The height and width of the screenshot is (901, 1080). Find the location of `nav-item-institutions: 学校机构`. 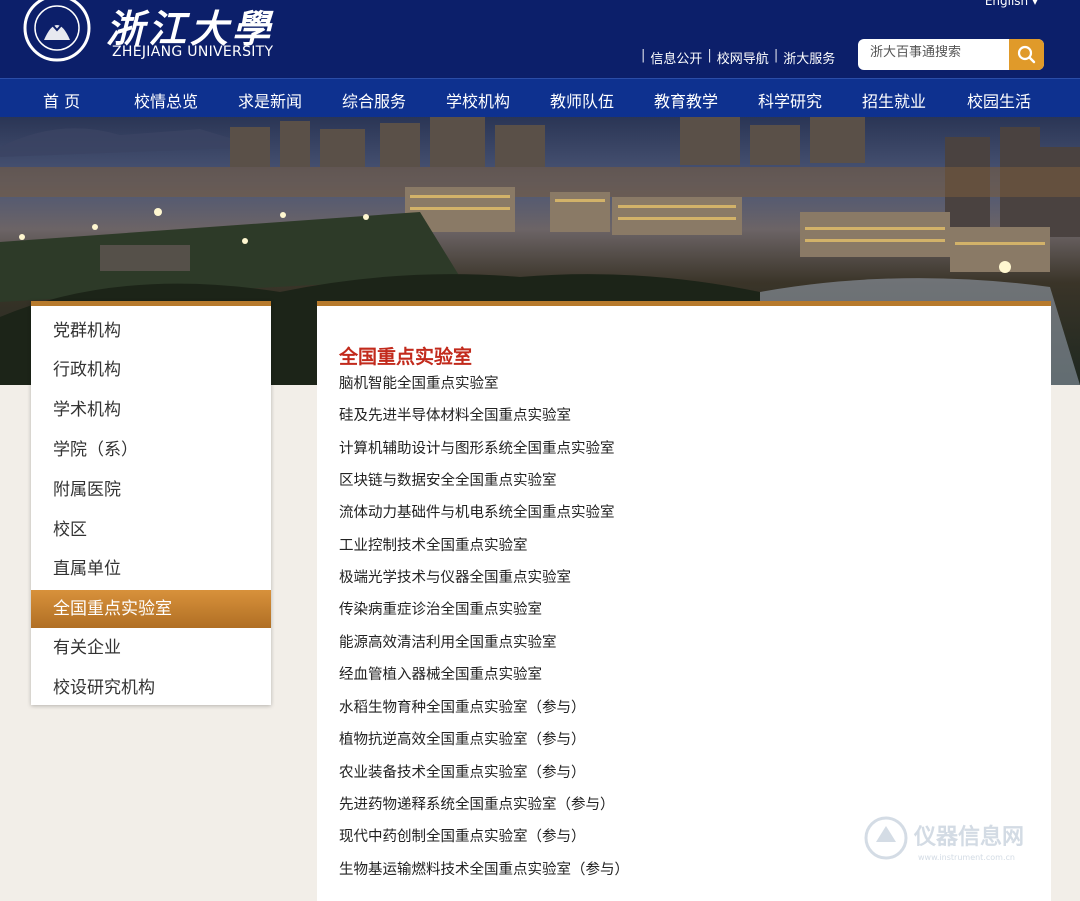

nav-item-institutions: 学校机构 is located at coordinates (478, 100).